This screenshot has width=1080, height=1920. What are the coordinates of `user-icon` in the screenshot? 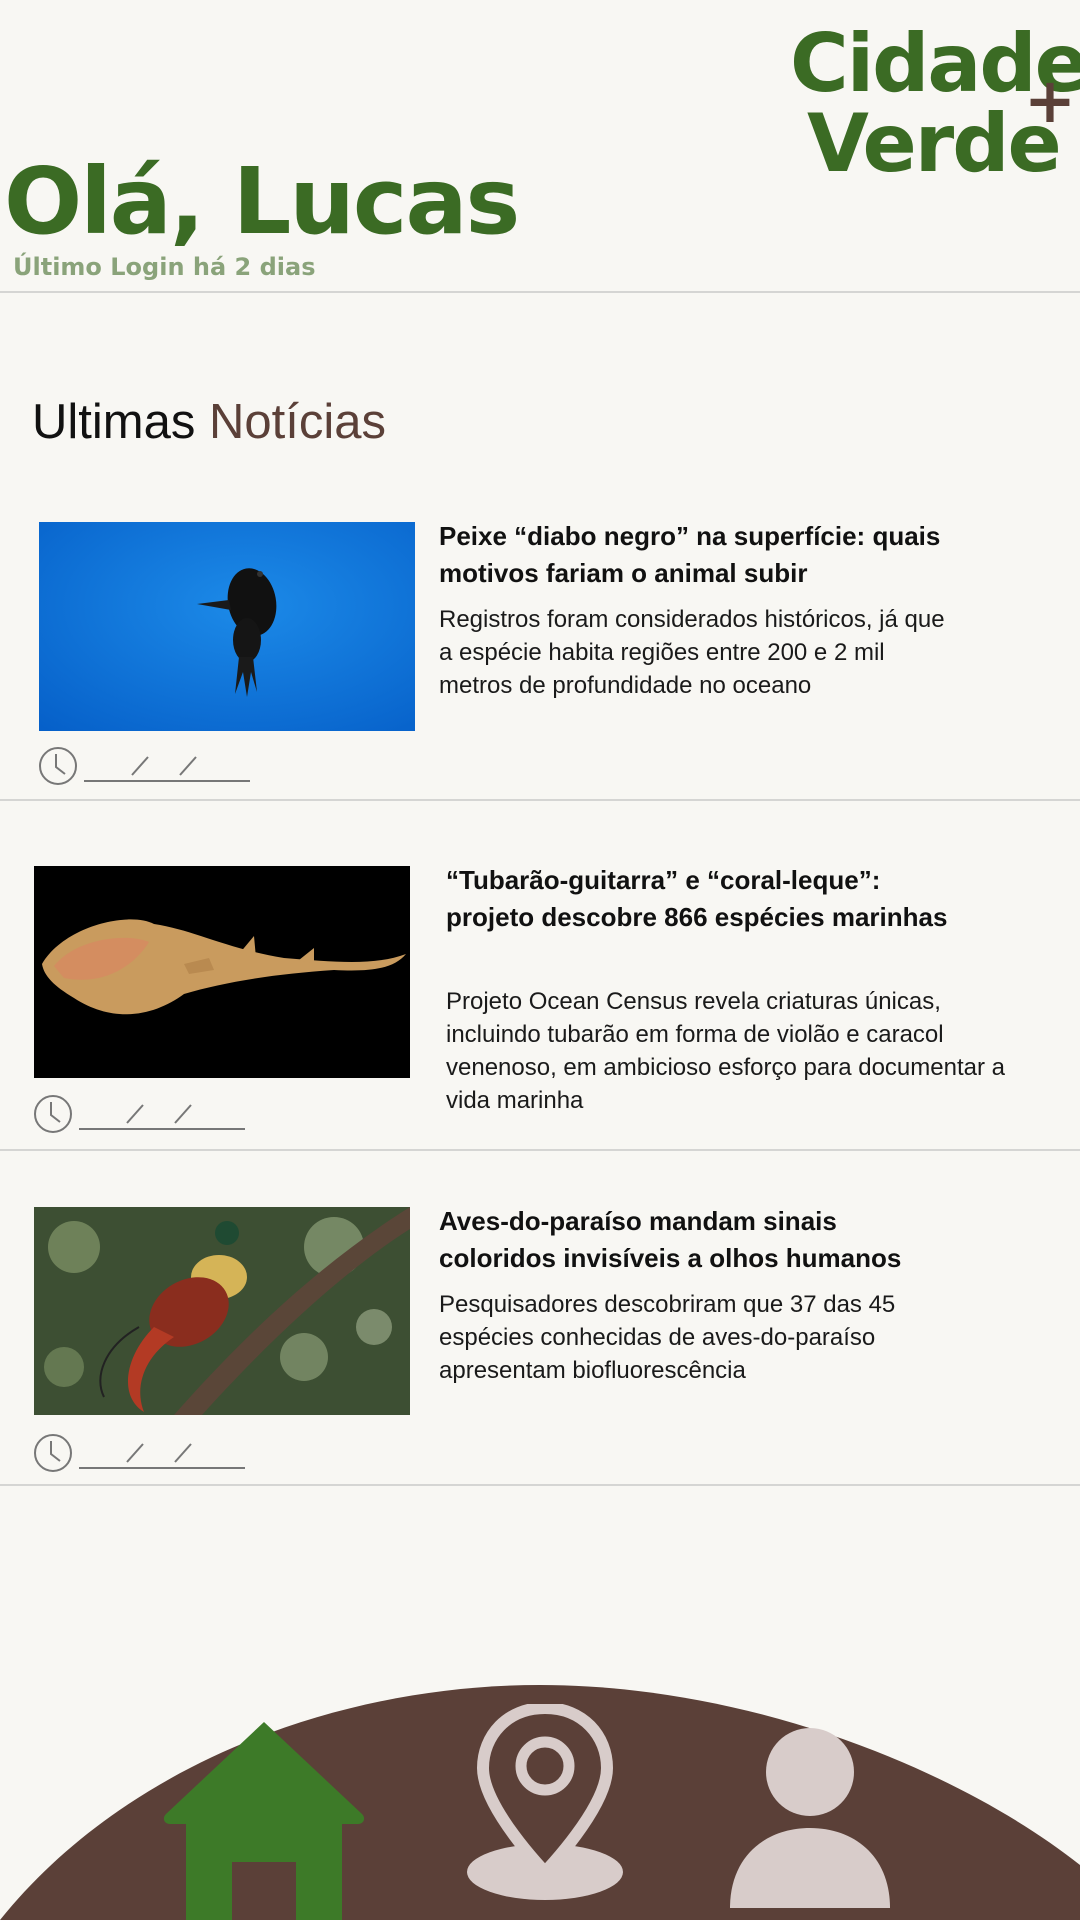 It's located at (810, 1824).